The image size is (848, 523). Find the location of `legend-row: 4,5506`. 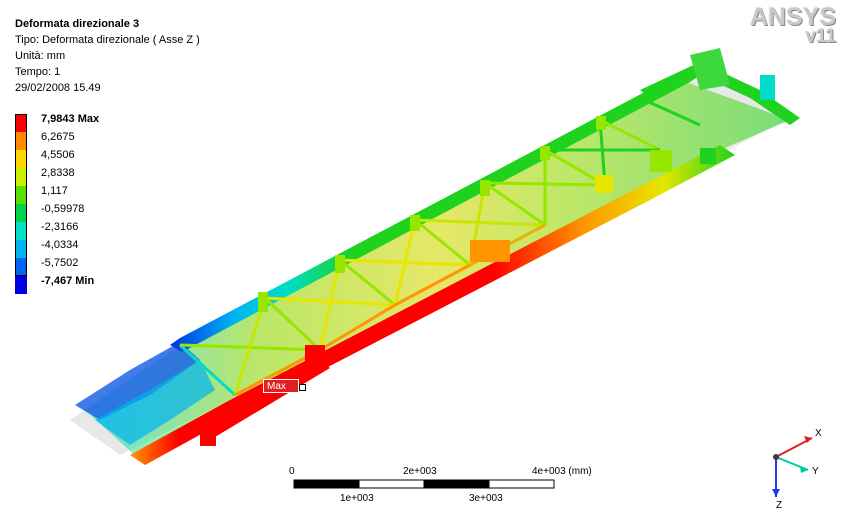

legend-row: 4,5506 is located at coordinates (80, 158).